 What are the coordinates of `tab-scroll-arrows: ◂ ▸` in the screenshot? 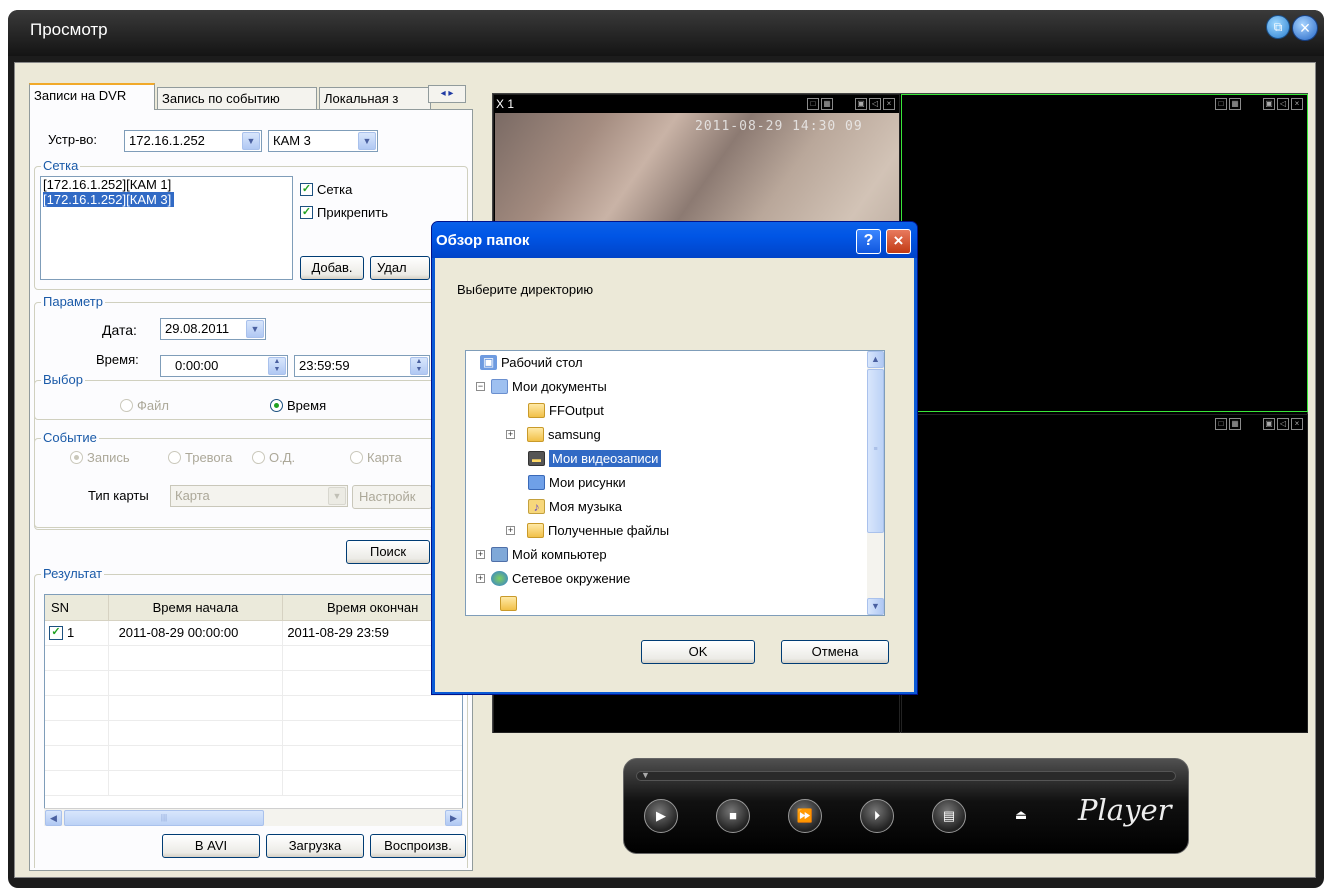 It's located at (447, 94).